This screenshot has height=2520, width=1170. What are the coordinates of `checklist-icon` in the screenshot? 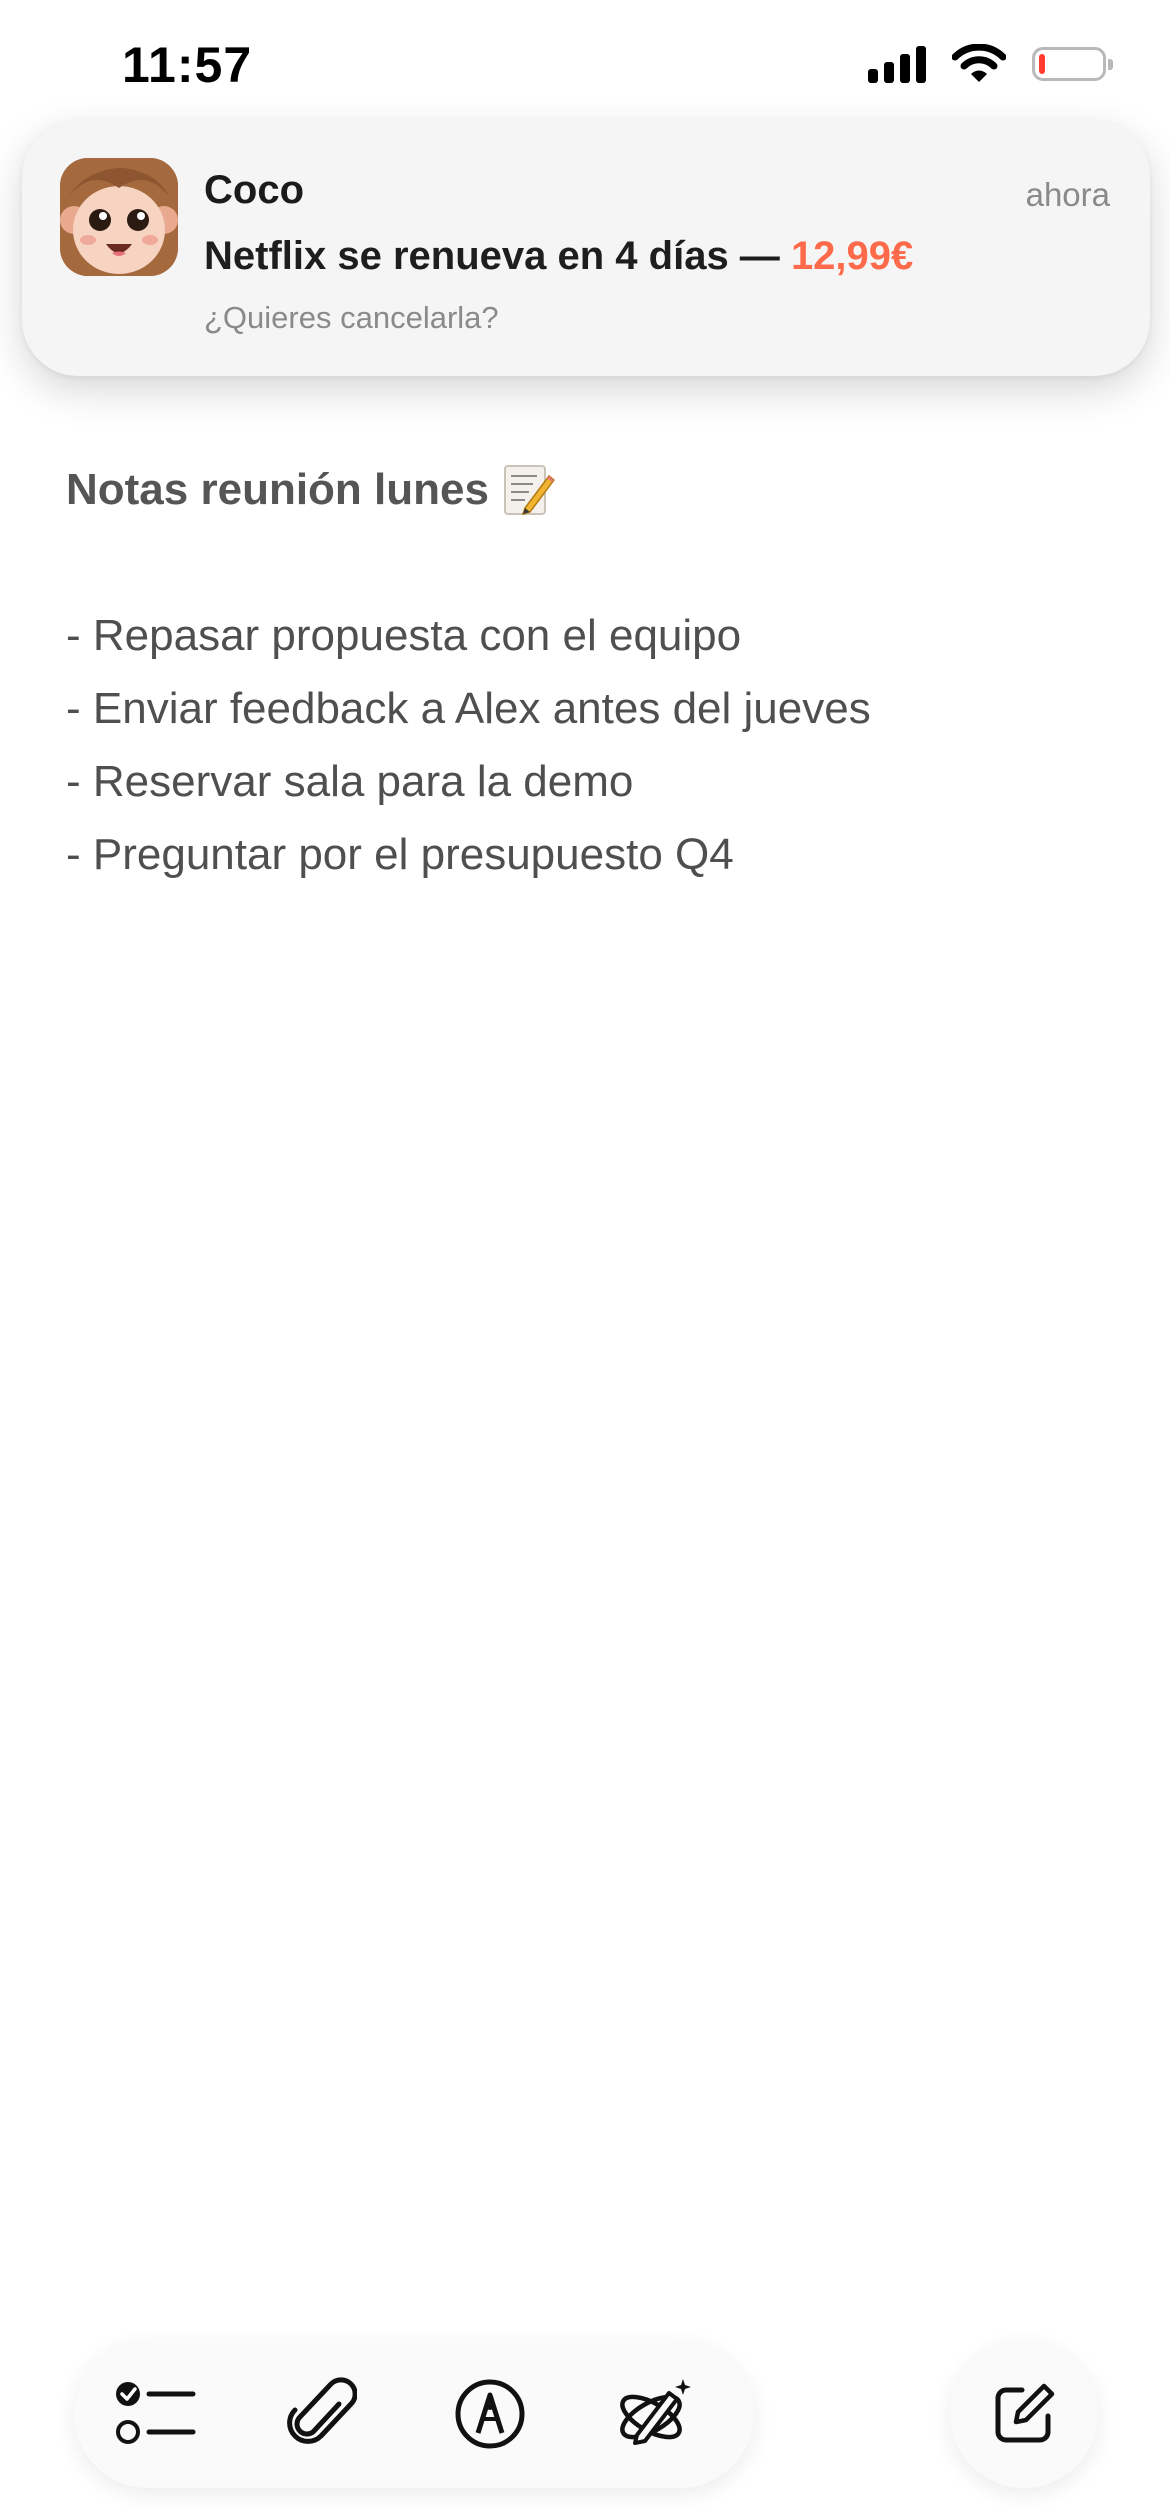 It's located at (156, 2413).